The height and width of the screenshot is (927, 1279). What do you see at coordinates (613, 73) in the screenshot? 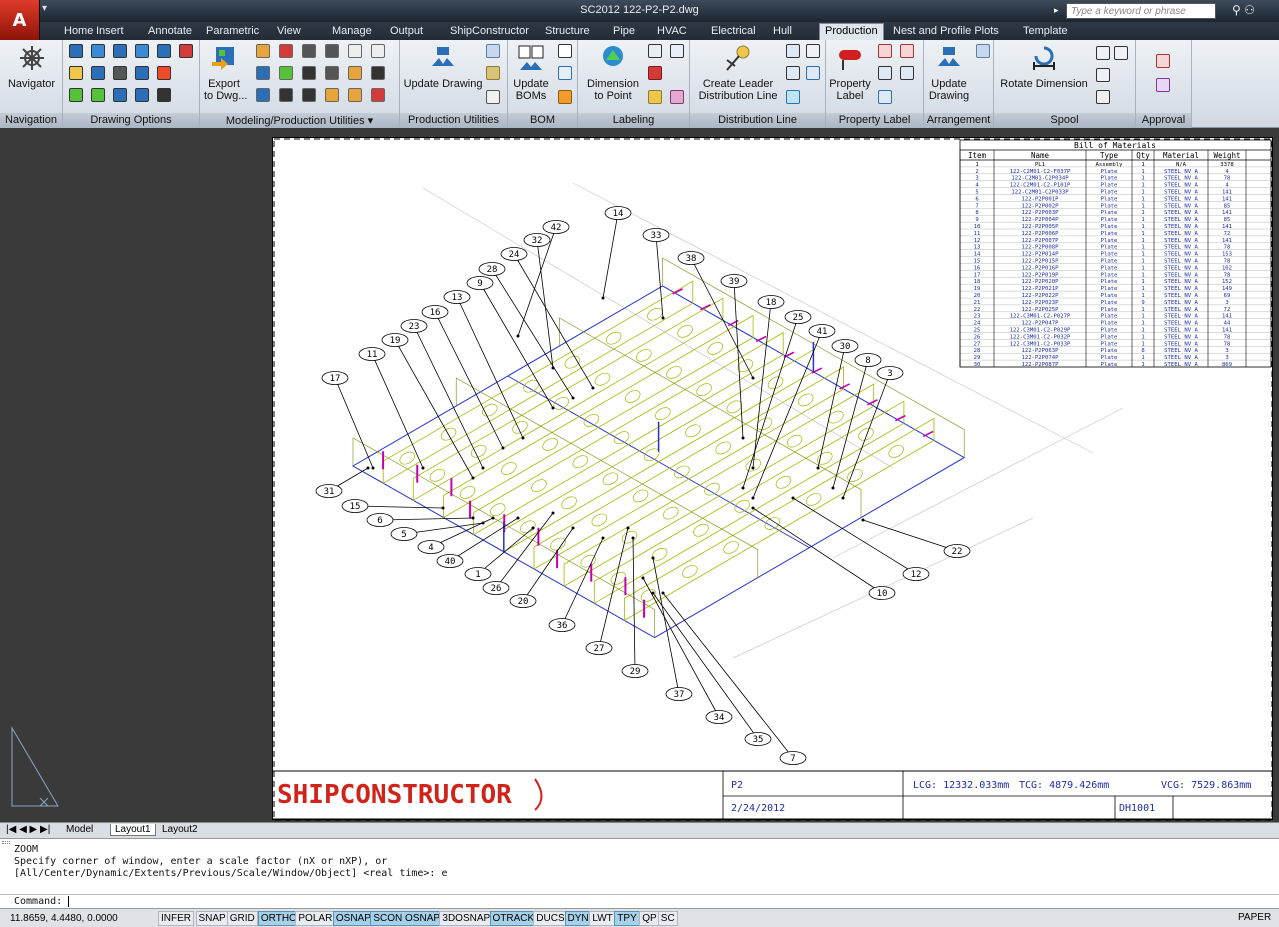
I see `dimension-to-point-button: Dimension to Point` at bounding box center [613, 73].